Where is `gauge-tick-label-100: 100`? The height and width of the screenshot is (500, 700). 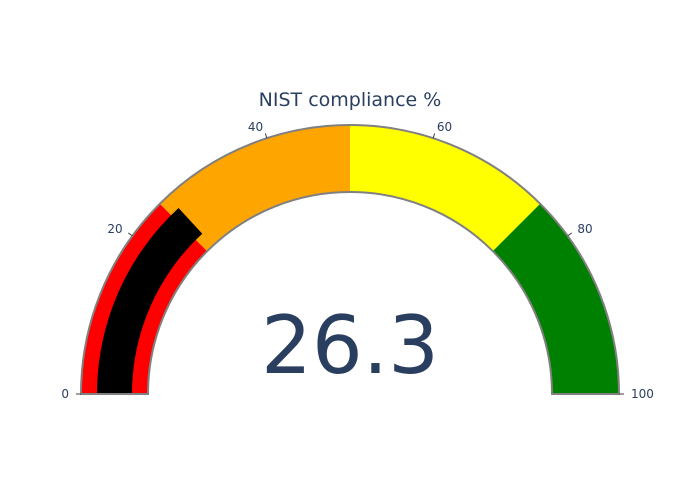 gauge-tick-label-100: 100 is located at coordinates (642, 394).